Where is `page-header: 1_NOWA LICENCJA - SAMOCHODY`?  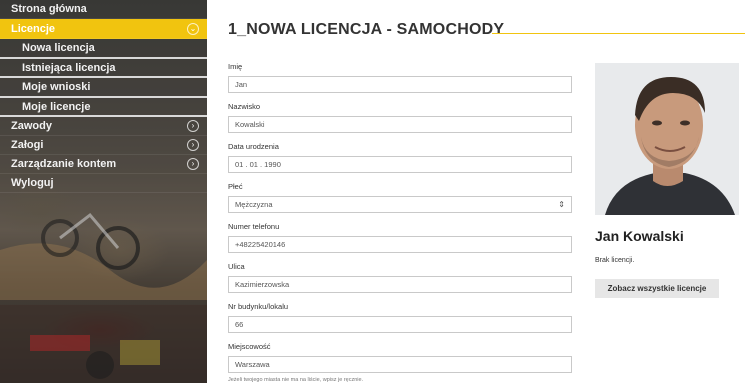 page-header: 1_NOWA LICENCJA - SAMOCHODY is located at coordinates (486, 32).